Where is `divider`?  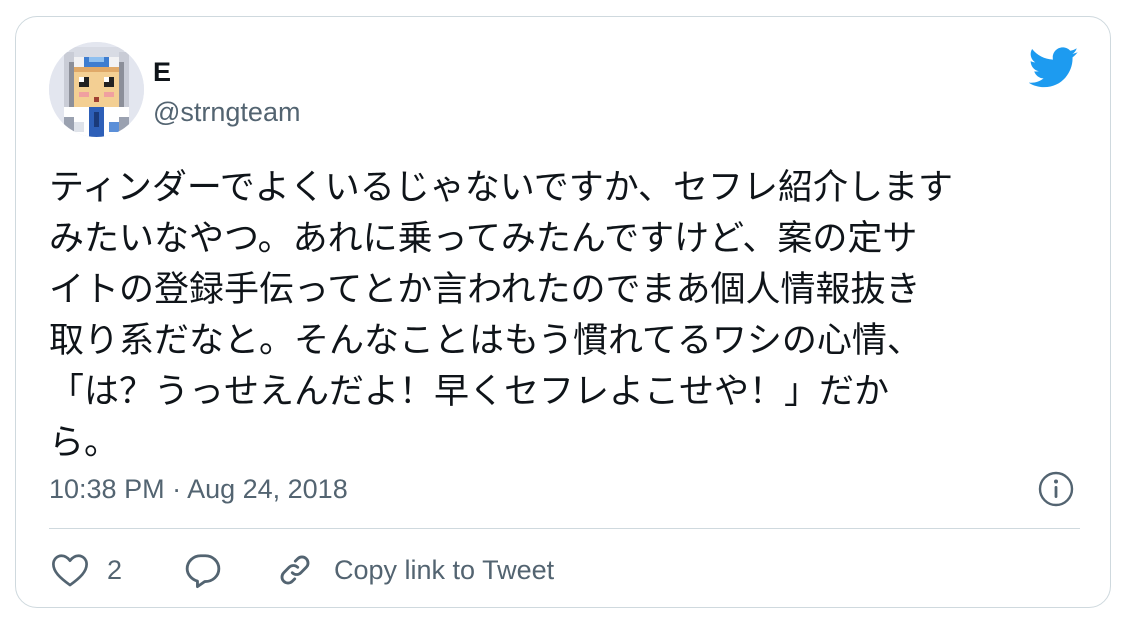
divider is located at coordinates (564, 528).